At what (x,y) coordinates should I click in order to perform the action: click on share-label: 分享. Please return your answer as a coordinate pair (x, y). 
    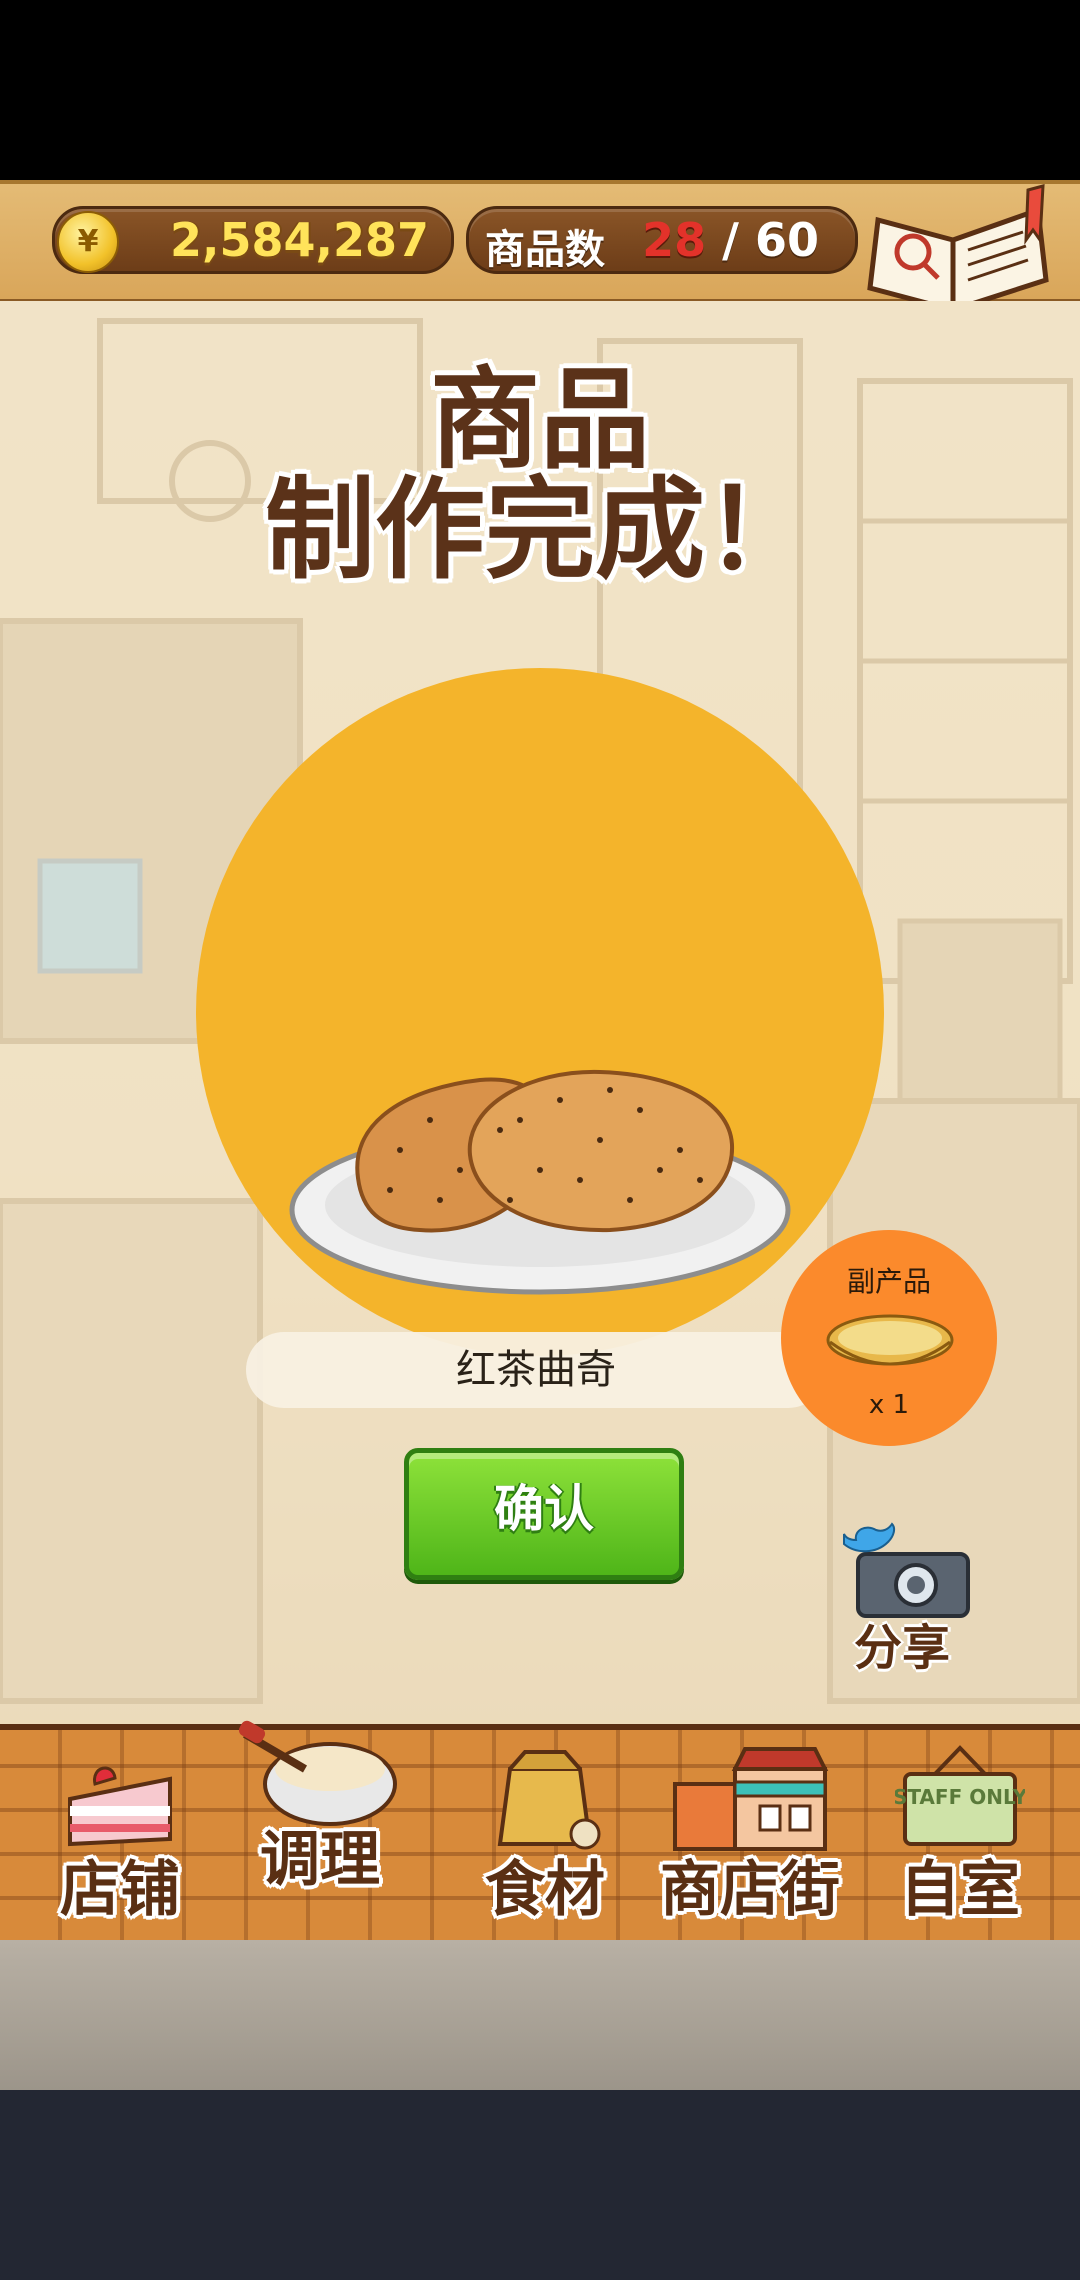
    Looking at the image, I should click on (902, 1648).